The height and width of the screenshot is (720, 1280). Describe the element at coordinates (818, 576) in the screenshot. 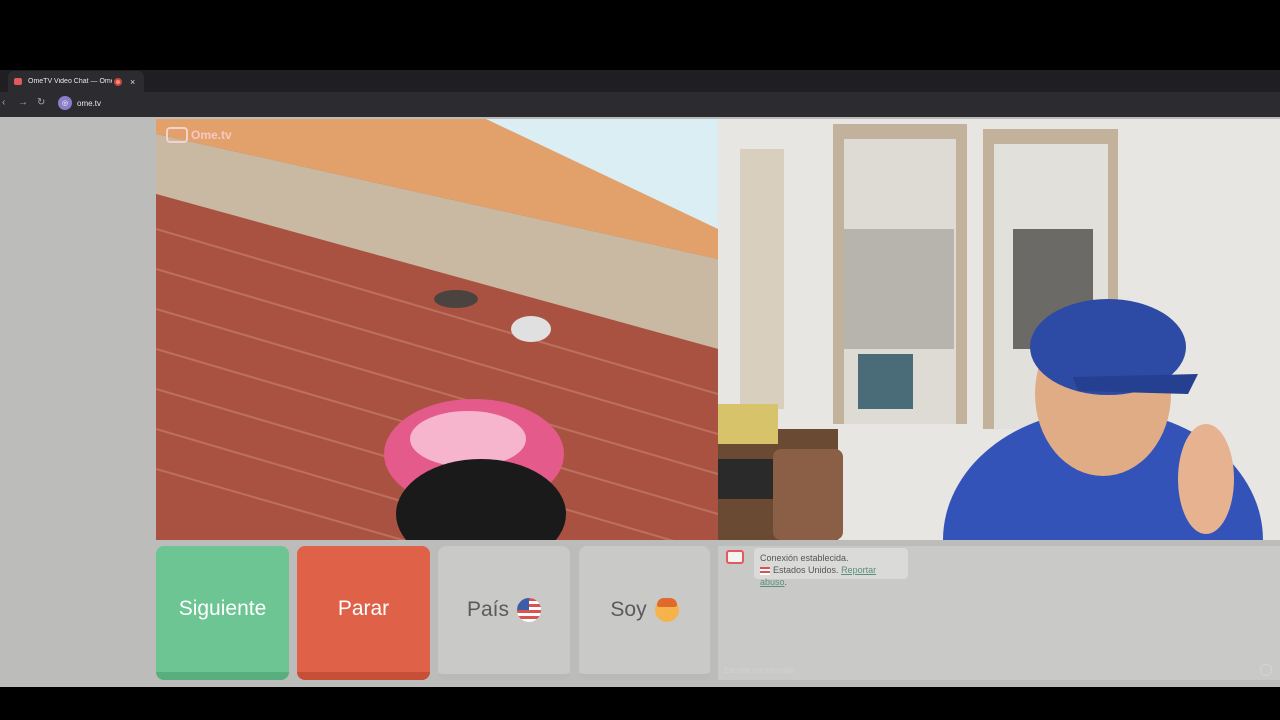

I see `location-line: Estados Unidos. Reportar abuso.` at that location.